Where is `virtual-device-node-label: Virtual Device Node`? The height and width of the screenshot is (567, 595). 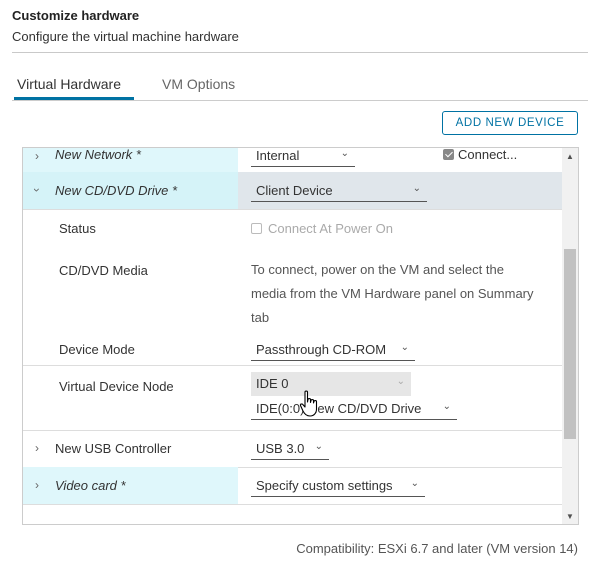
virtual-device-node-label: Virtual Device Node is located at coordinates (116, 386).